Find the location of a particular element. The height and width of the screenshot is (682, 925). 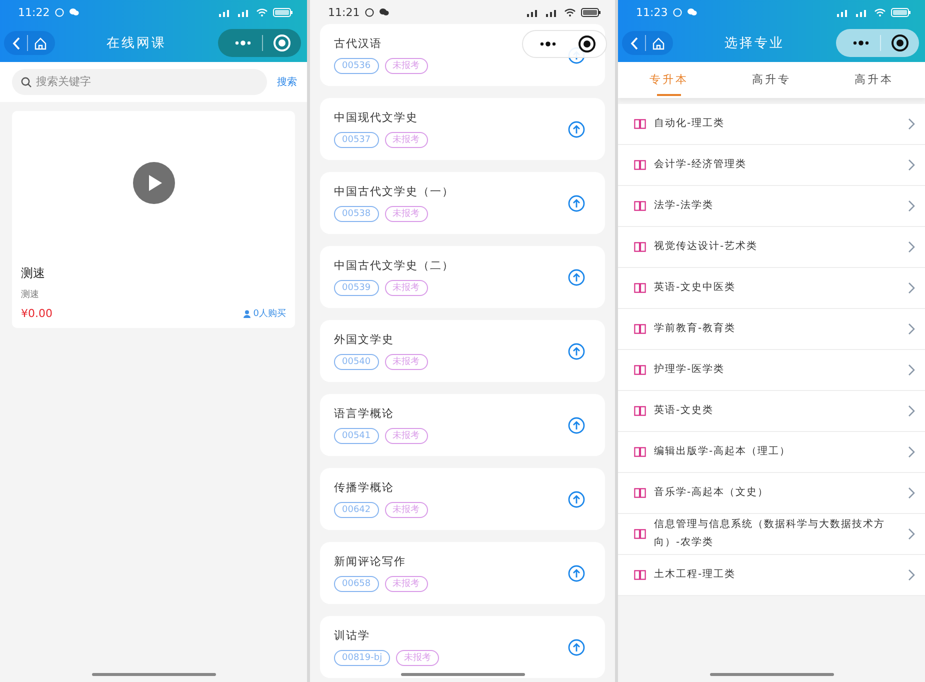

subject-card: 中国古代文学史（一） 00538 未报考 is located at coordinates (462, 203).